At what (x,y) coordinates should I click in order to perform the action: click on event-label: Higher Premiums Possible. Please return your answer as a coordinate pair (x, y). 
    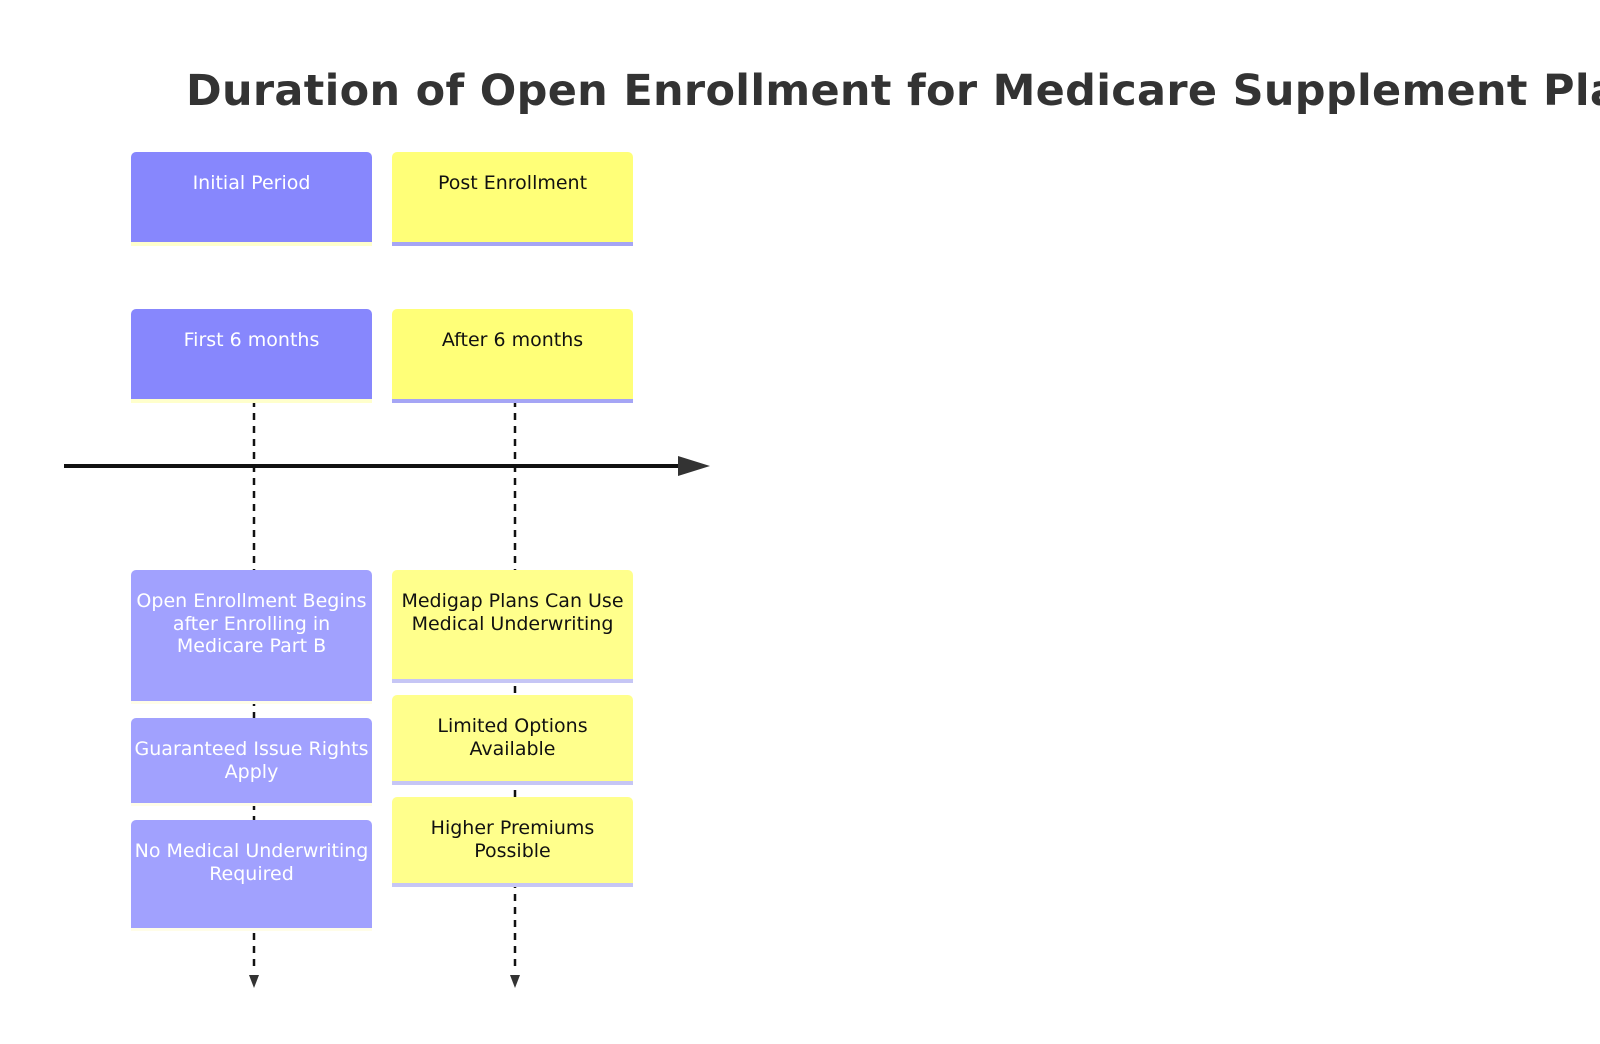
    Looking at the image, I should click on (512, 839).